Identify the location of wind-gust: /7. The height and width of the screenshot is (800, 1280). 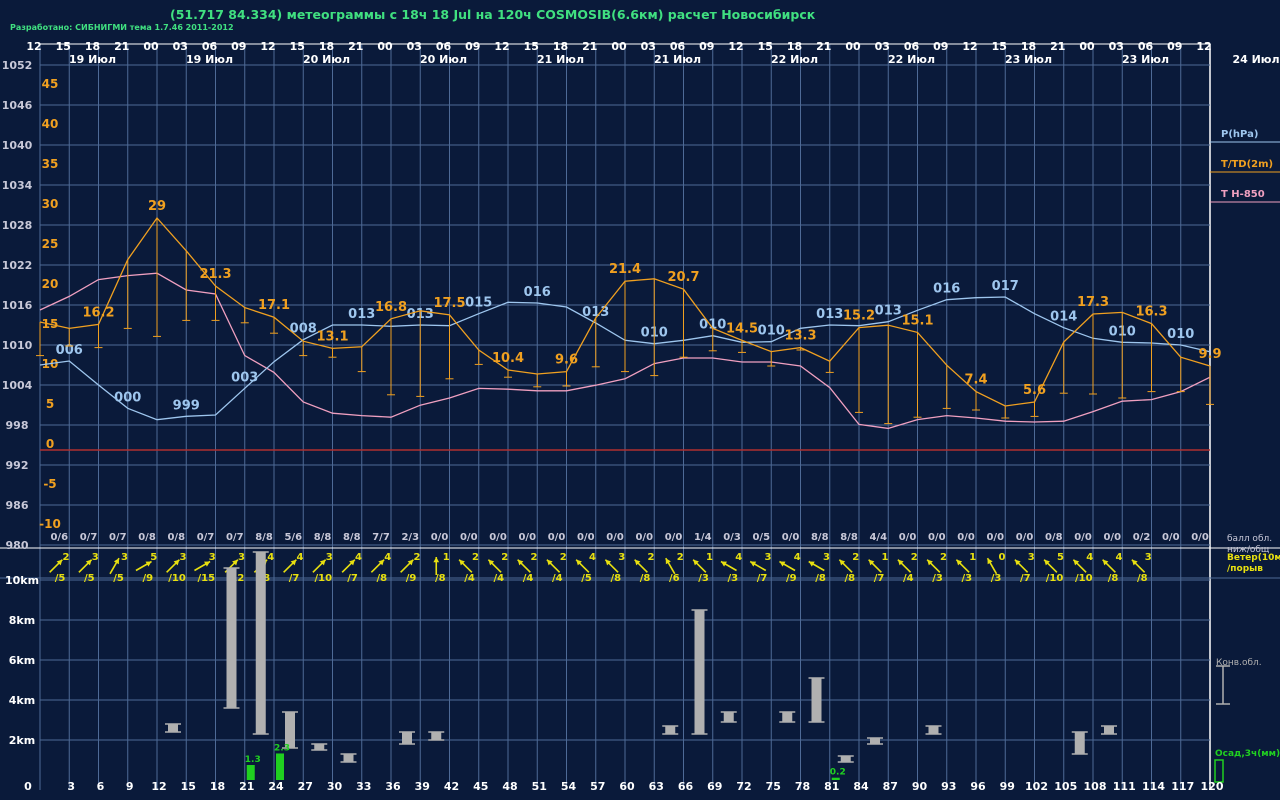
(352, 578).